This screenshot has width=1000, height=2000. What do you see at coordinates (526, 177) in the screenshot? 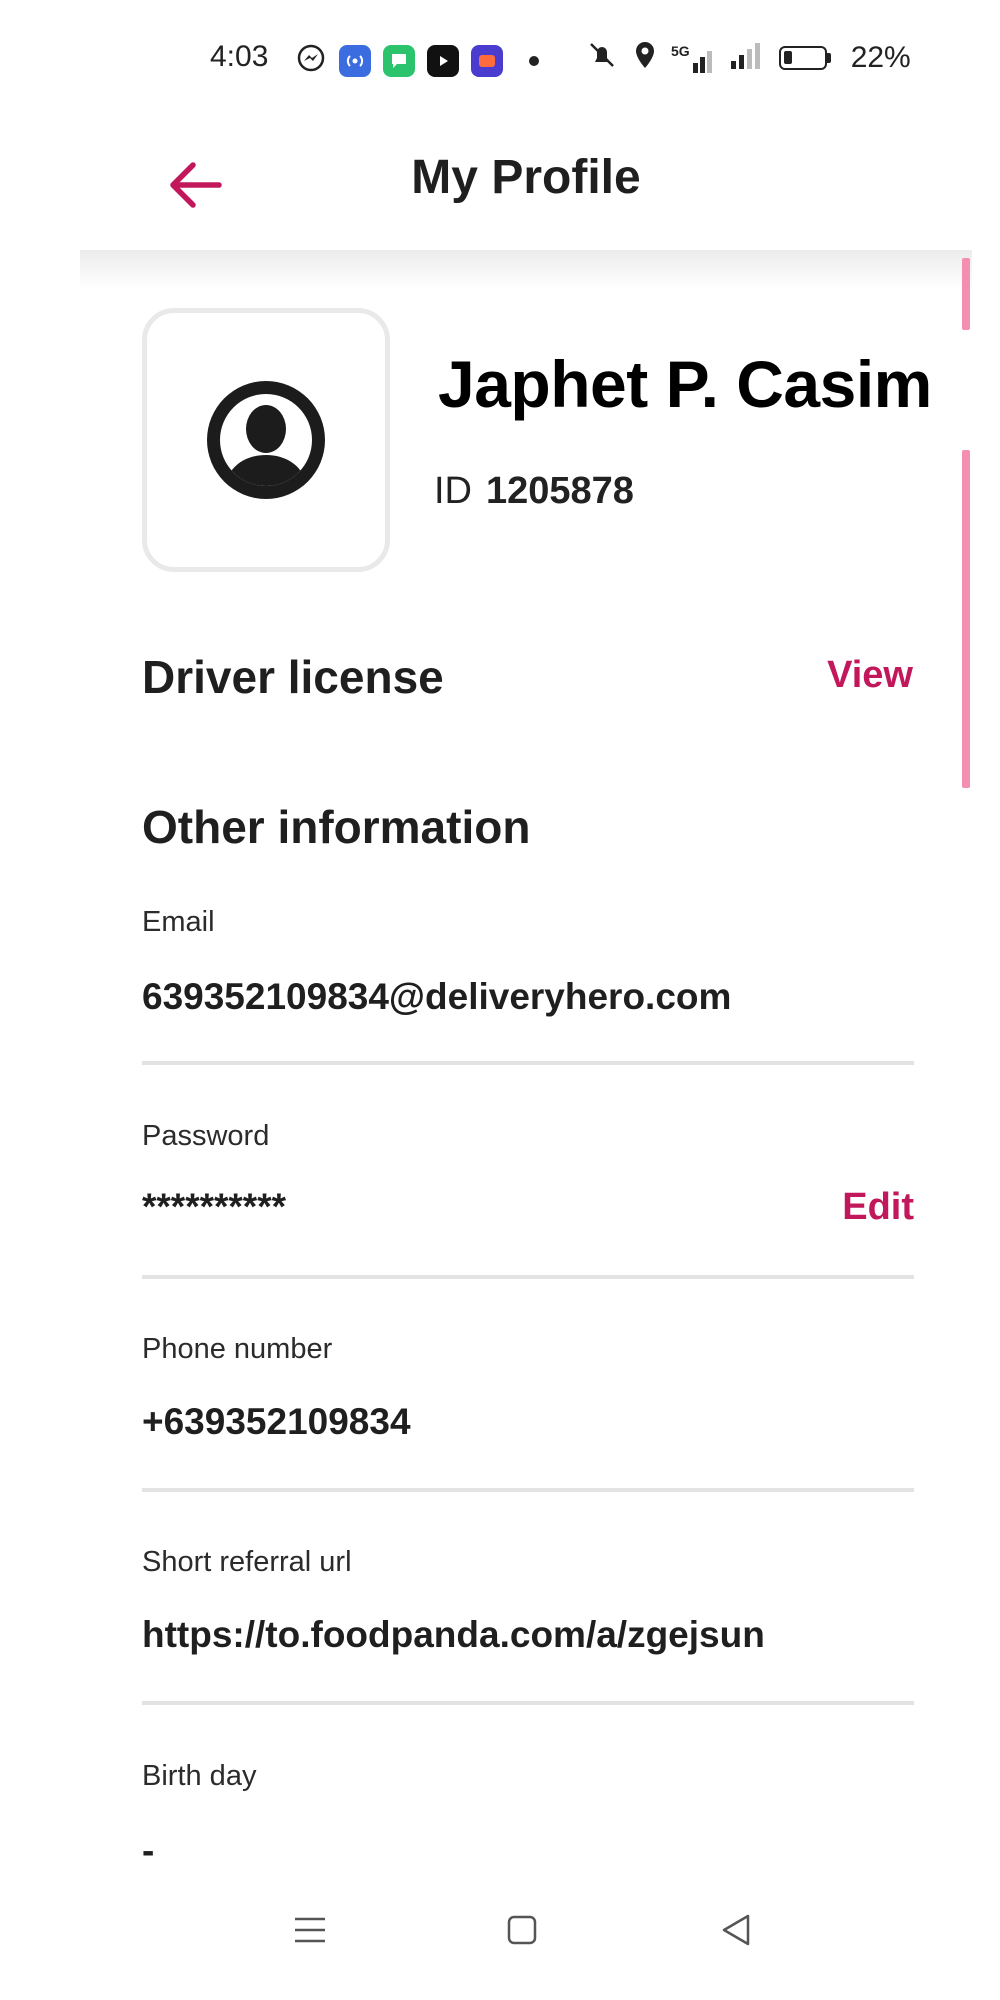
I see `page-title: My Profile` at bounding box center [526, 177].